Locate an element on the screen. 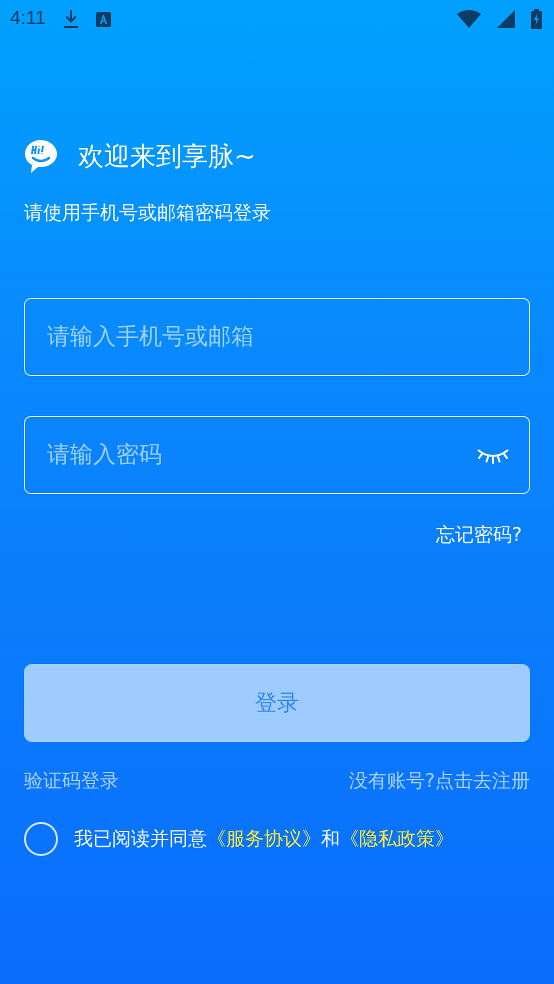 This screenshot has height=984, width=554. keyboard-app-icon is located at coordinates (103, 19).